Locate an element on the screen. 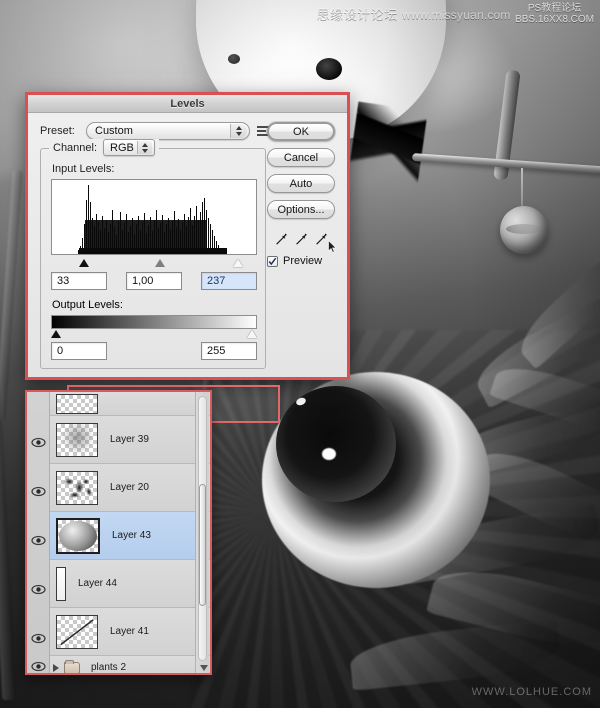 This screenshot has height=708, width=600. watermark-secondary: PS教程论坛 BBS.16XX8.COM is located at coordinates (554, 14).